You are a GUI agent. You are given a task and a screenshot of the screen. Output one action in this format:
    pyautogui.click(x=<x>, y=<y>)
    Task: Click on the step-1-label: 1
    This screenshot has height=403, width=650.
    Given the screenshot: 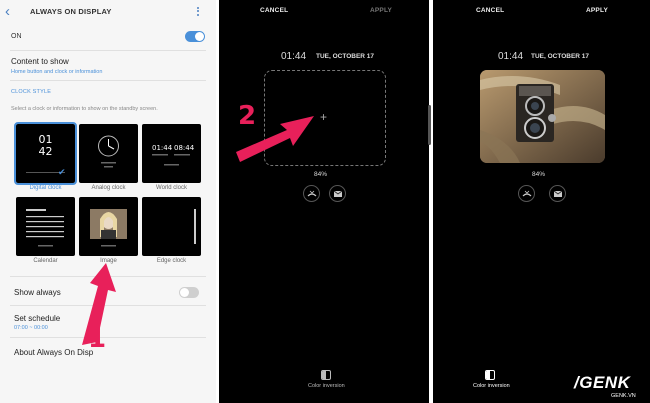 What is the action you would take?
    pyautogui.click(x=97, y=339)
    